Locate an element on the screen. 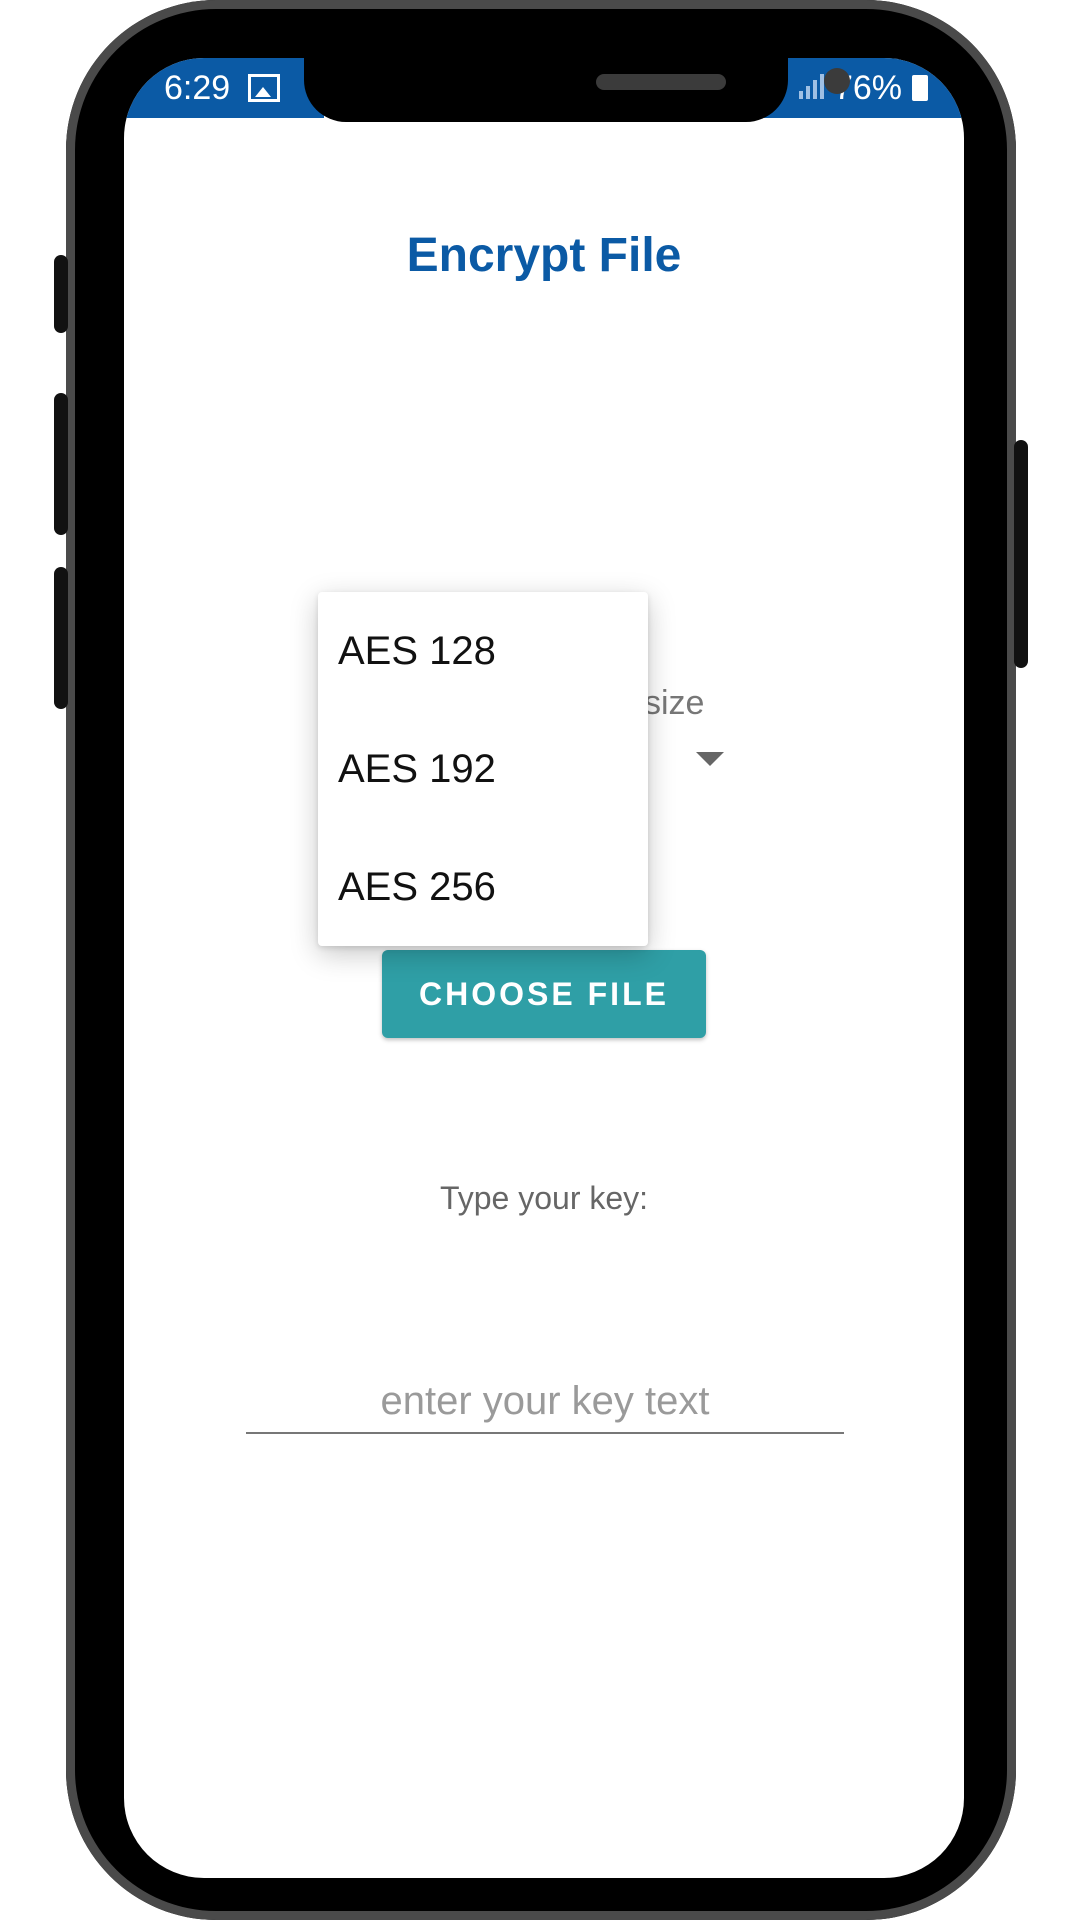 The height and width of the screenshot is (1920, 1080). front-camera-icon is located at coordinates (837, 81).